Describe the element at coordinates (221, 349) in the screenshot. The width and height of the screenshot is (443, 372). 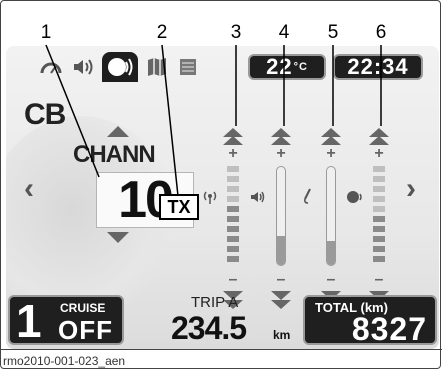
I see `caption-divider` at that location.